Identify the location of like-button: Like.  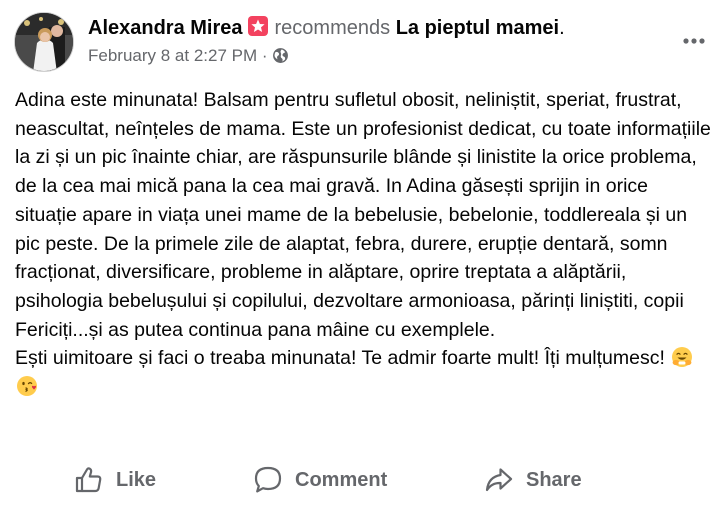
(115, 480).